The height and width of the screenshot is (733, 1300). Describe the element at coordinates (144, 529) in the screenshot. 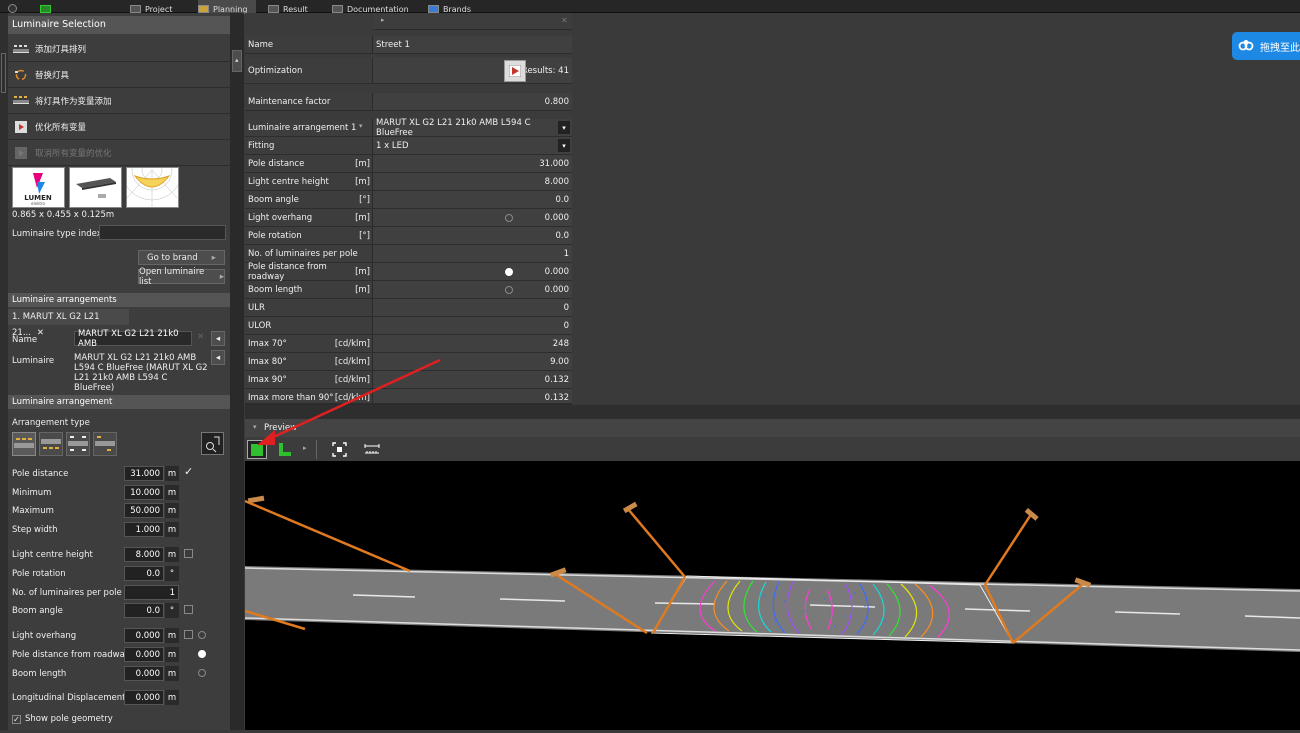

I see `arrangement-row-input: 1.000` at that location.